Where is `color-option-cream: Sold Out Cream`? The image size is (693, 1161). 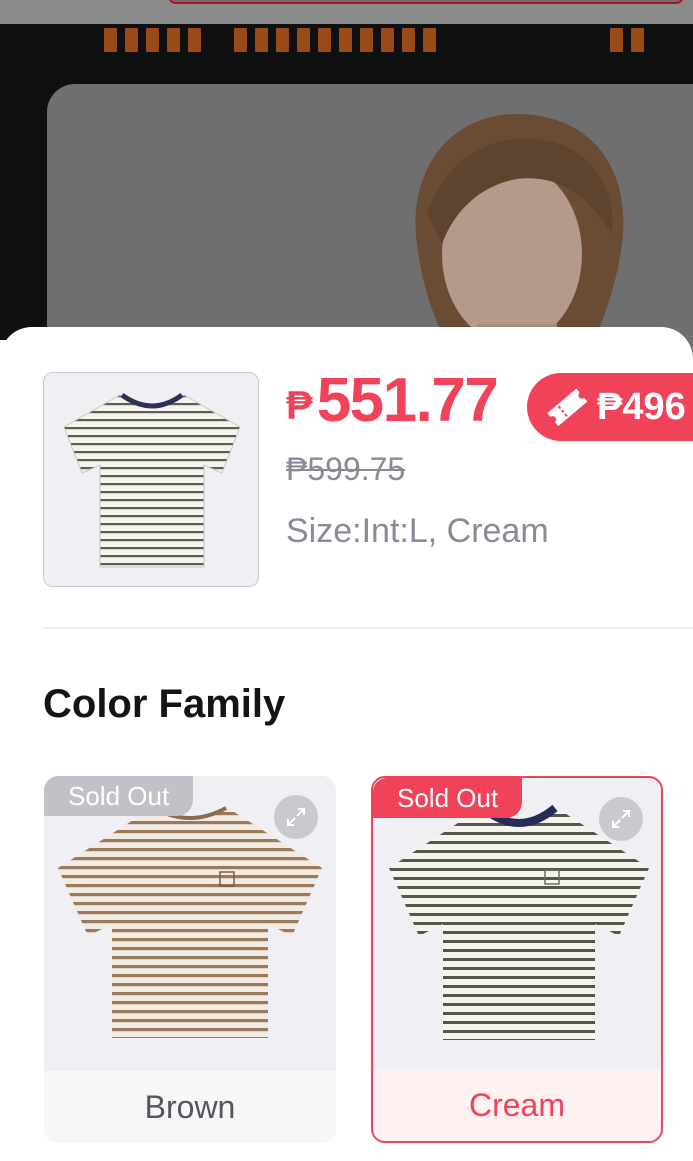
color-option-cream: Sold Out Cream is located at coordinates (517, 959).